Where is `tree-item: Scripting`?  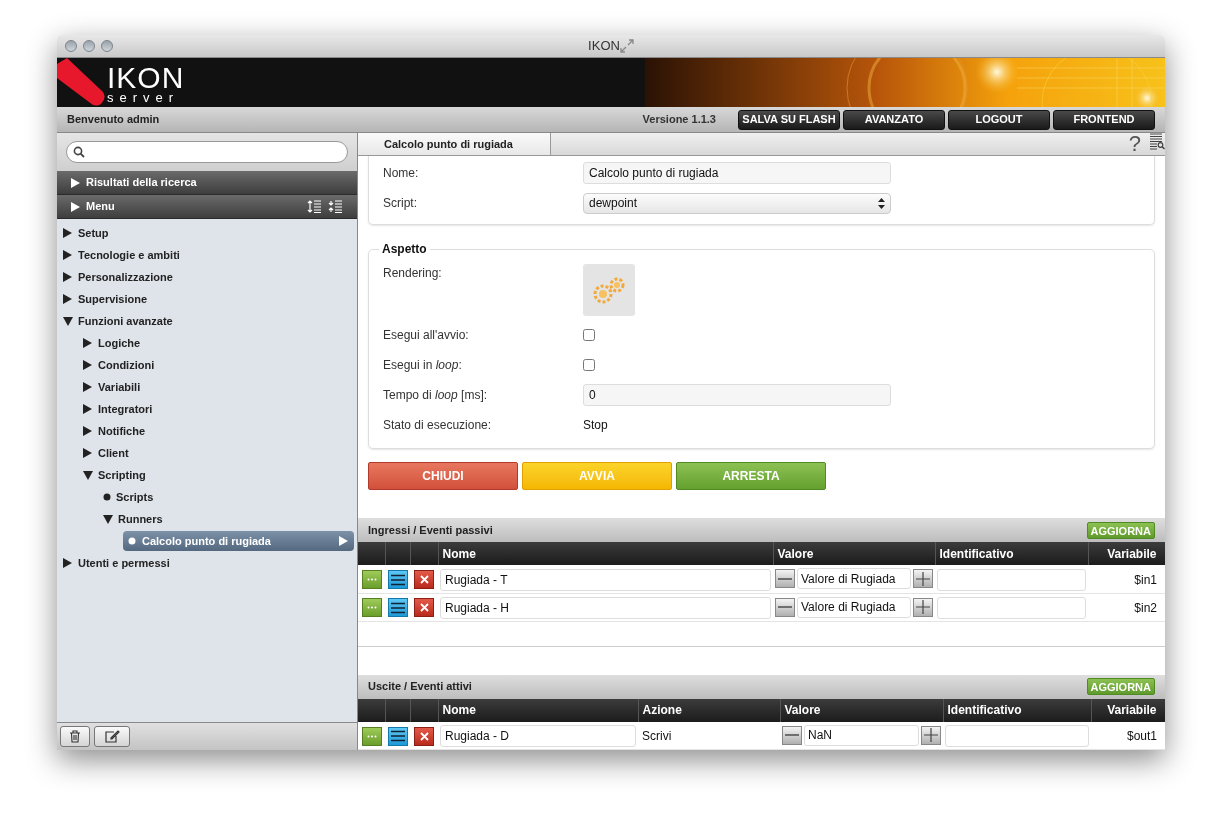 tree-item: Scripting is located at coordinates (122, 475).